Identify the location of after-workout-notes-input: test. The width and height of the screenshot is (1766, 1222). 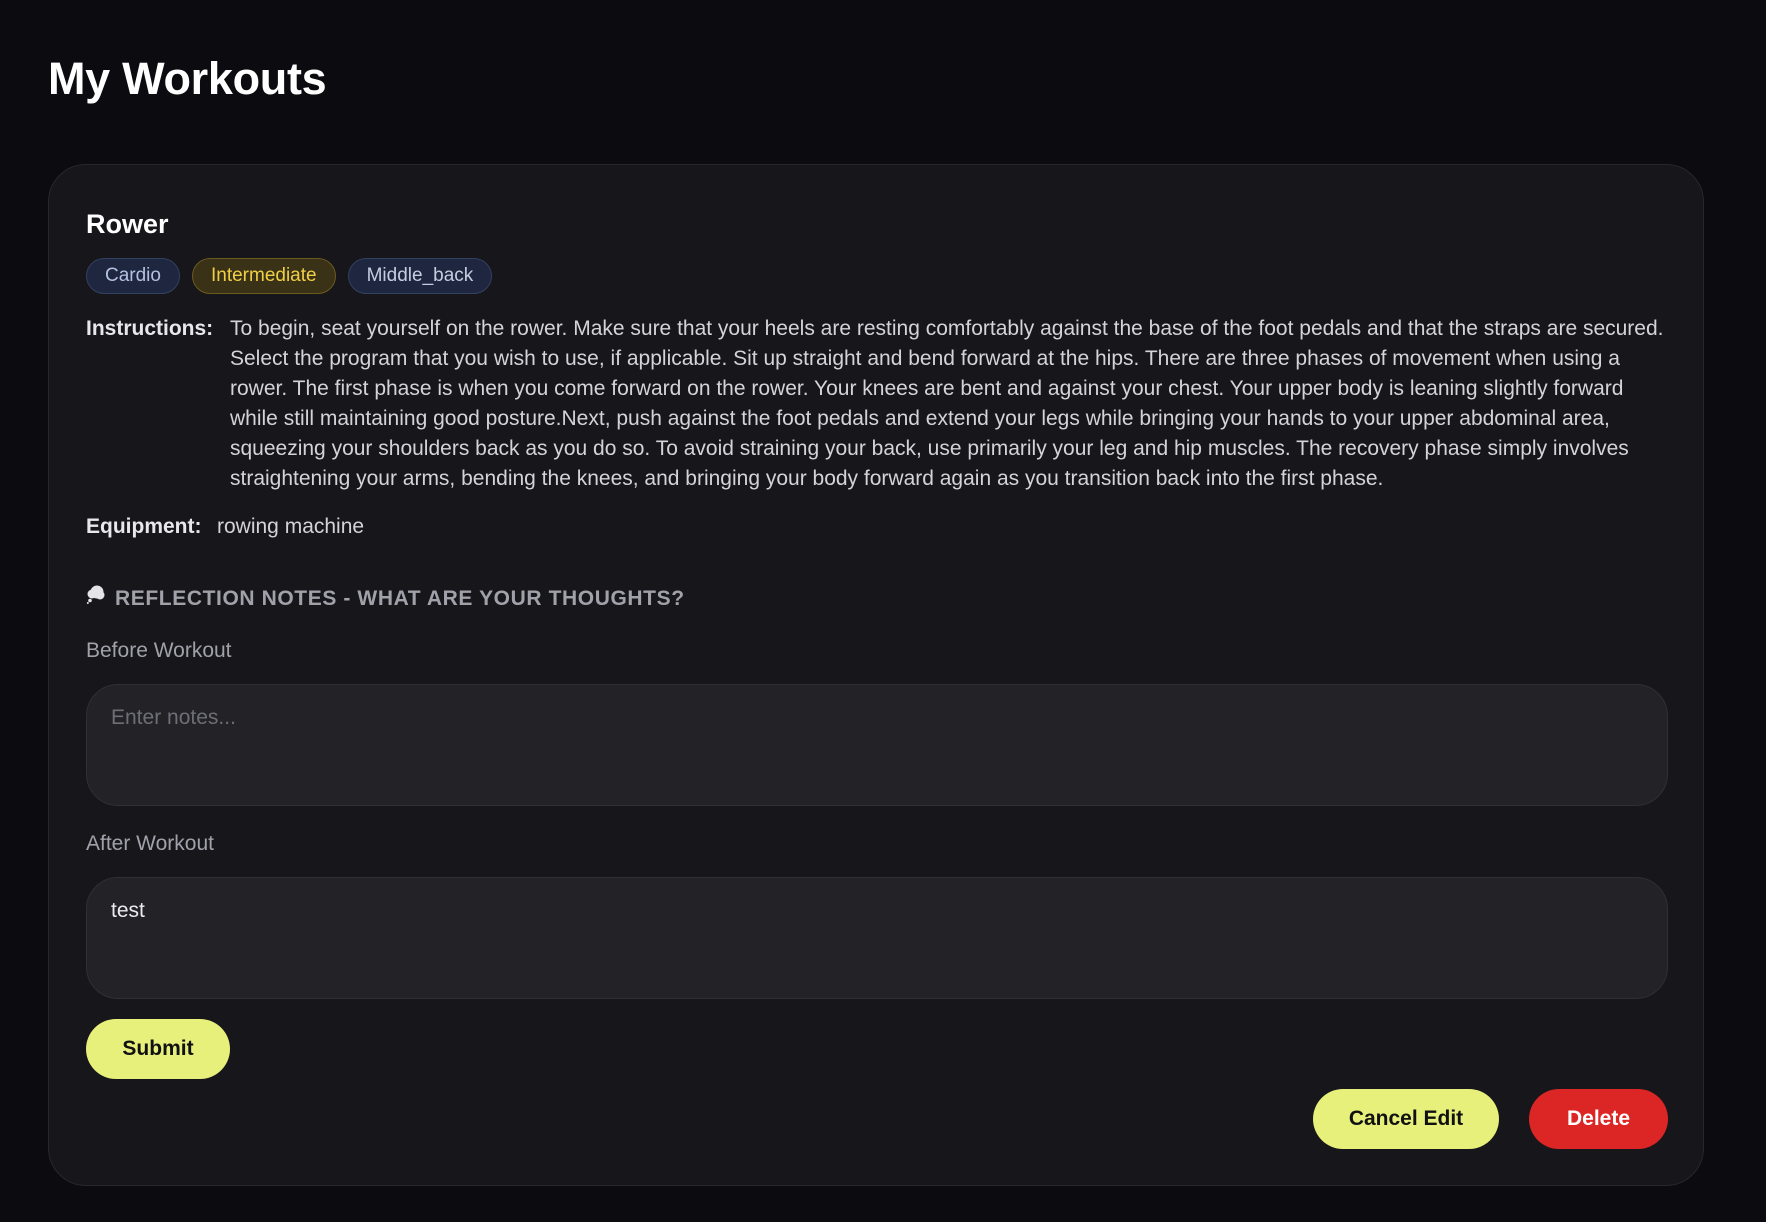
(877, 938).